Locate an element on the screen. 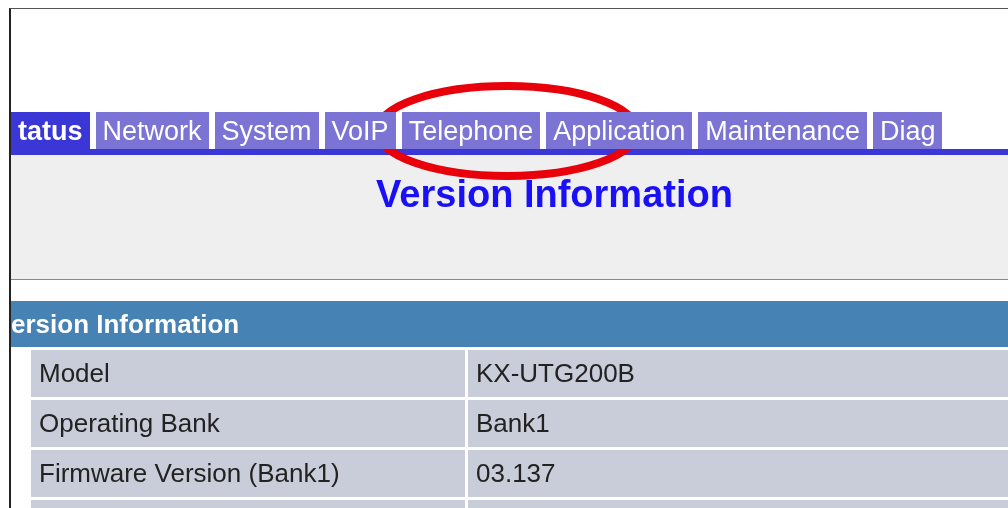 Image resolution: width=1008 pixels, height=508 pixels. table-cell: Bank1 is located at coordinates (738, 423).